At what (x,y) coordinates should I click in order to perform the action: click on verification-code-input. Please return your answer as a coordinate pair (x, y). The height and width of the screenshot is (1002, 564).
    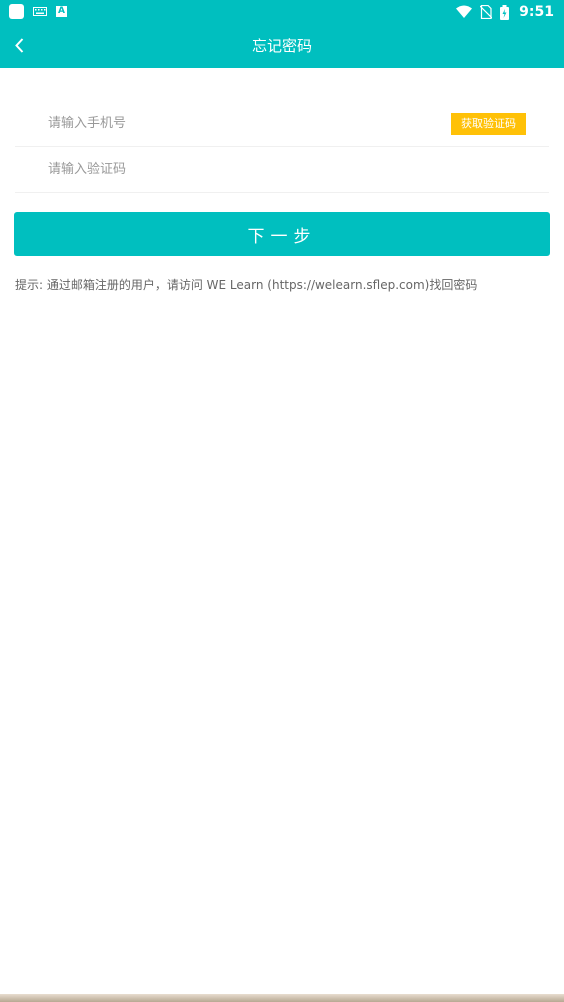
    Looking at the image, I should click on (238, 169).